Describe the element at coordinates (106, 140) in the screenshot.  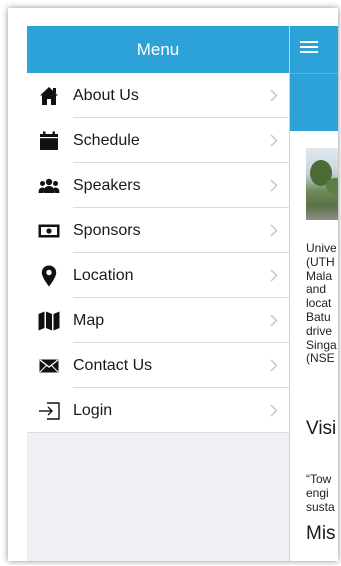
I see `menu-item-label: Schedule` at that location.